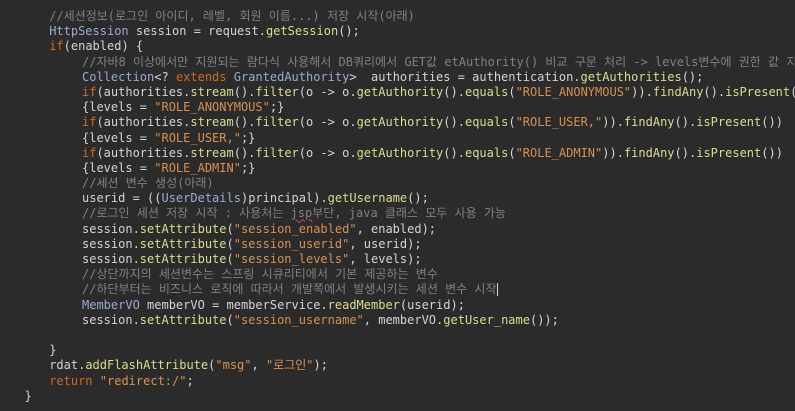 The image size is (795, 411). I want to click on text-cursor, so click(497, 290).